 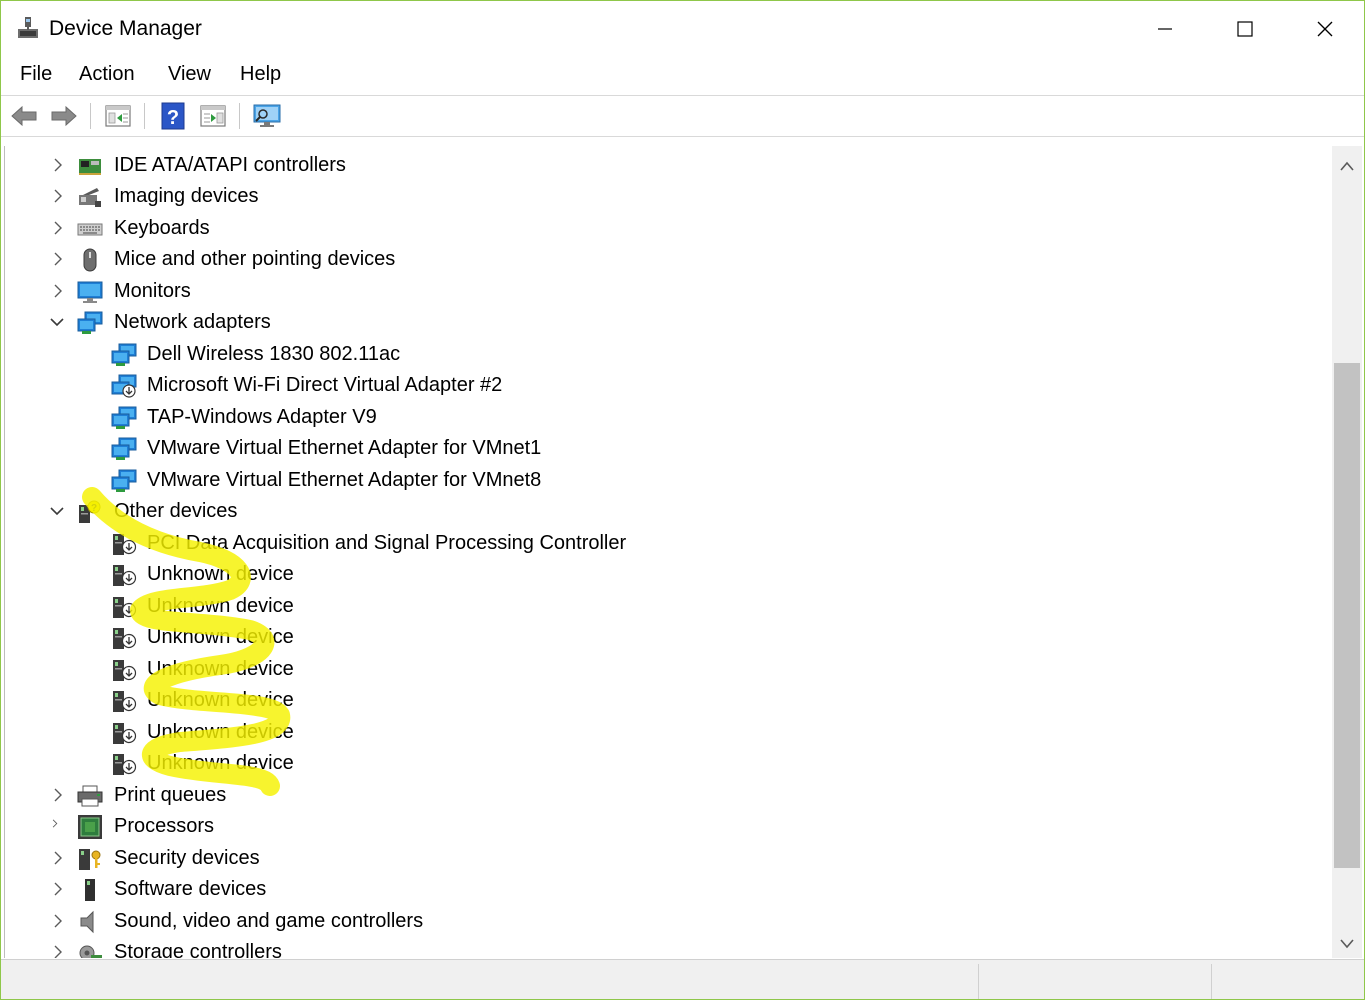 I want to click on minimize-icon, so click(x=1165, y=29).